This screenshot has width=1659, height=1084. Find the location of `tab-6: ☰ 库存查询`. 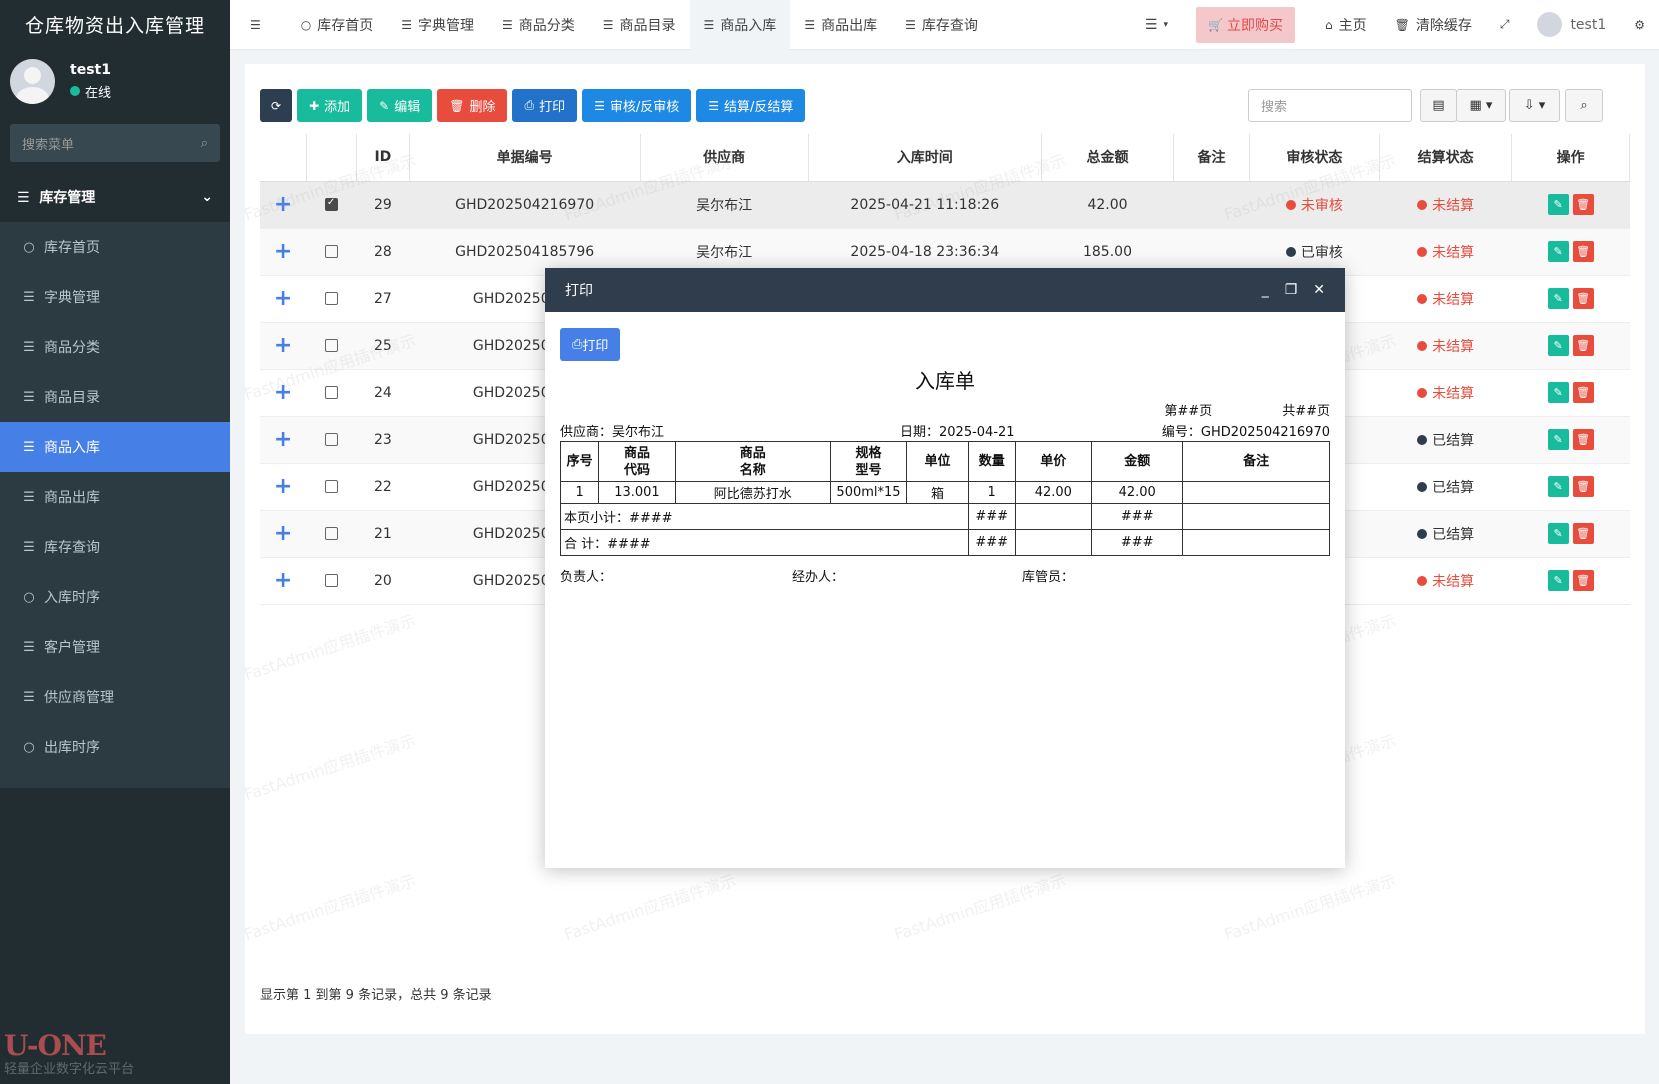

tab-6: ☰ 库存查询 is located at coordinates (941, 25).